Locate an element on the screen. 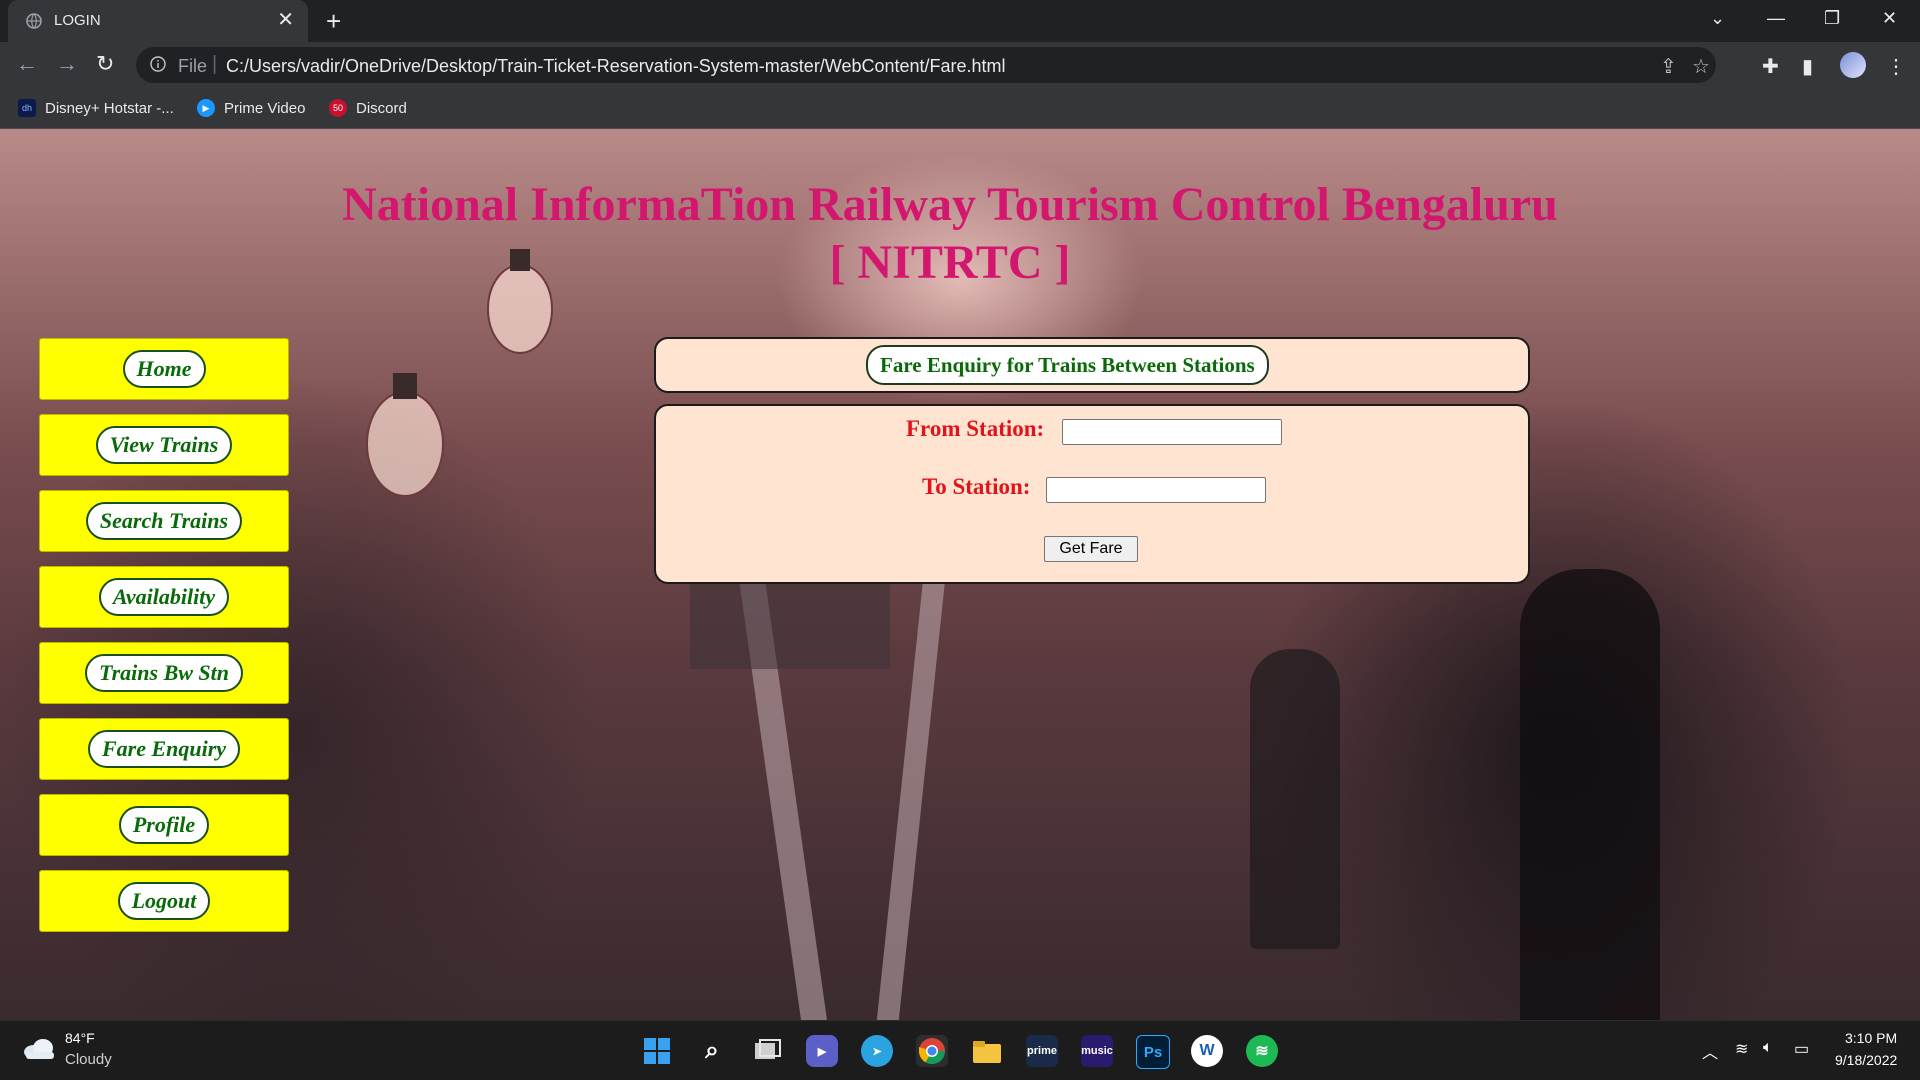 Image resolution: width=1920 pixels, height=1080 pixels. volume-icon: 🔈︎ is located at coordinates (1768, 1048).